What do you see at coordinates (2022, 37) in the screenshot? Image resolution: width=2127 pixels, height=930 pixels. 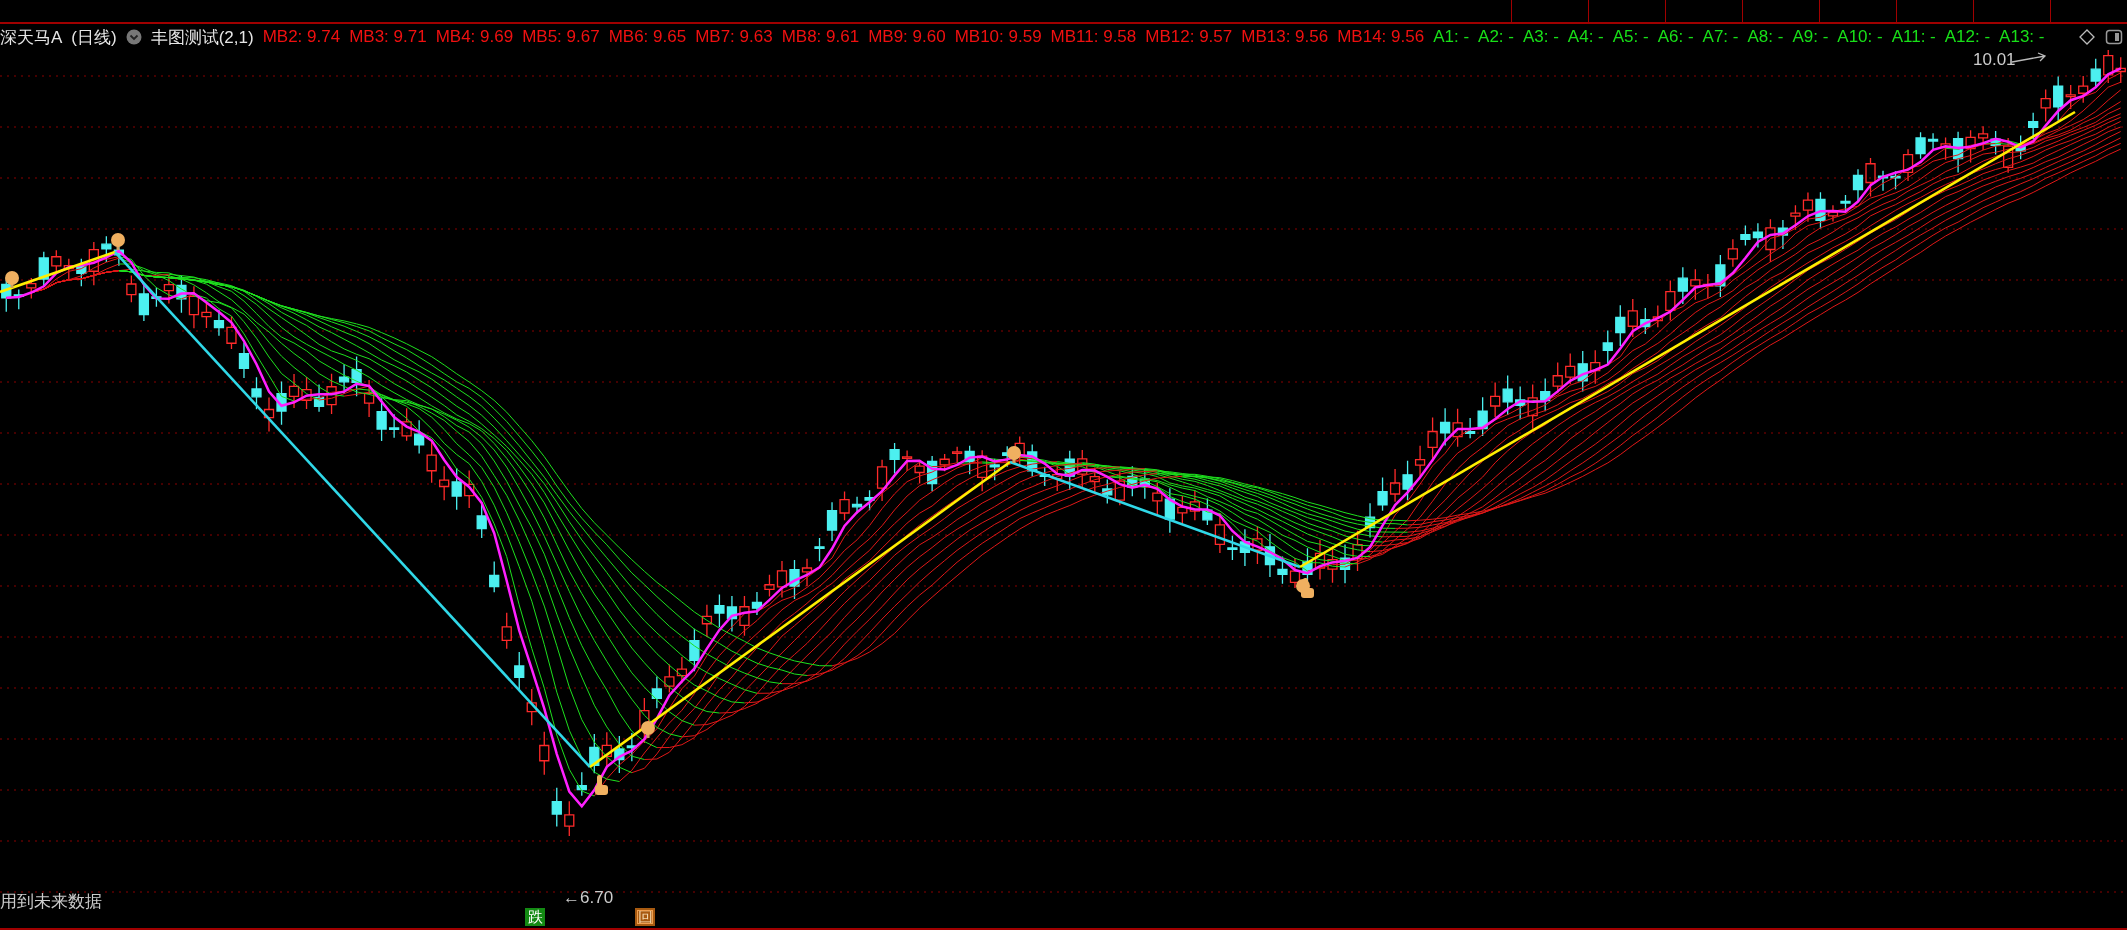 I see `indicator-value: A13: -` at bounding box center [2022, 37].